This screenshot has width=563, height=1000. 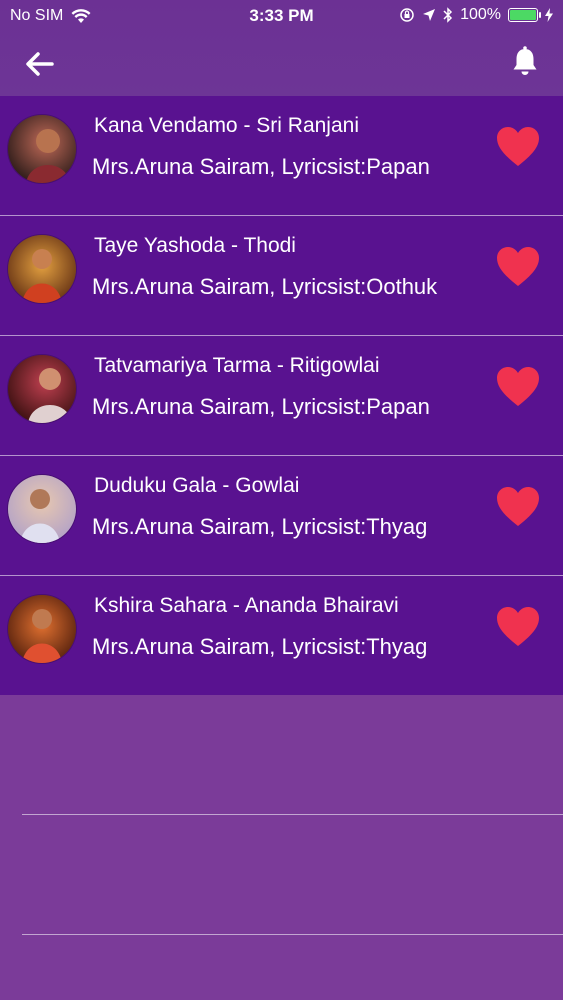 What do you see at coordinates (429, 15) in the screenshot?
I see `location-icon` at bounding box center [429, 15].